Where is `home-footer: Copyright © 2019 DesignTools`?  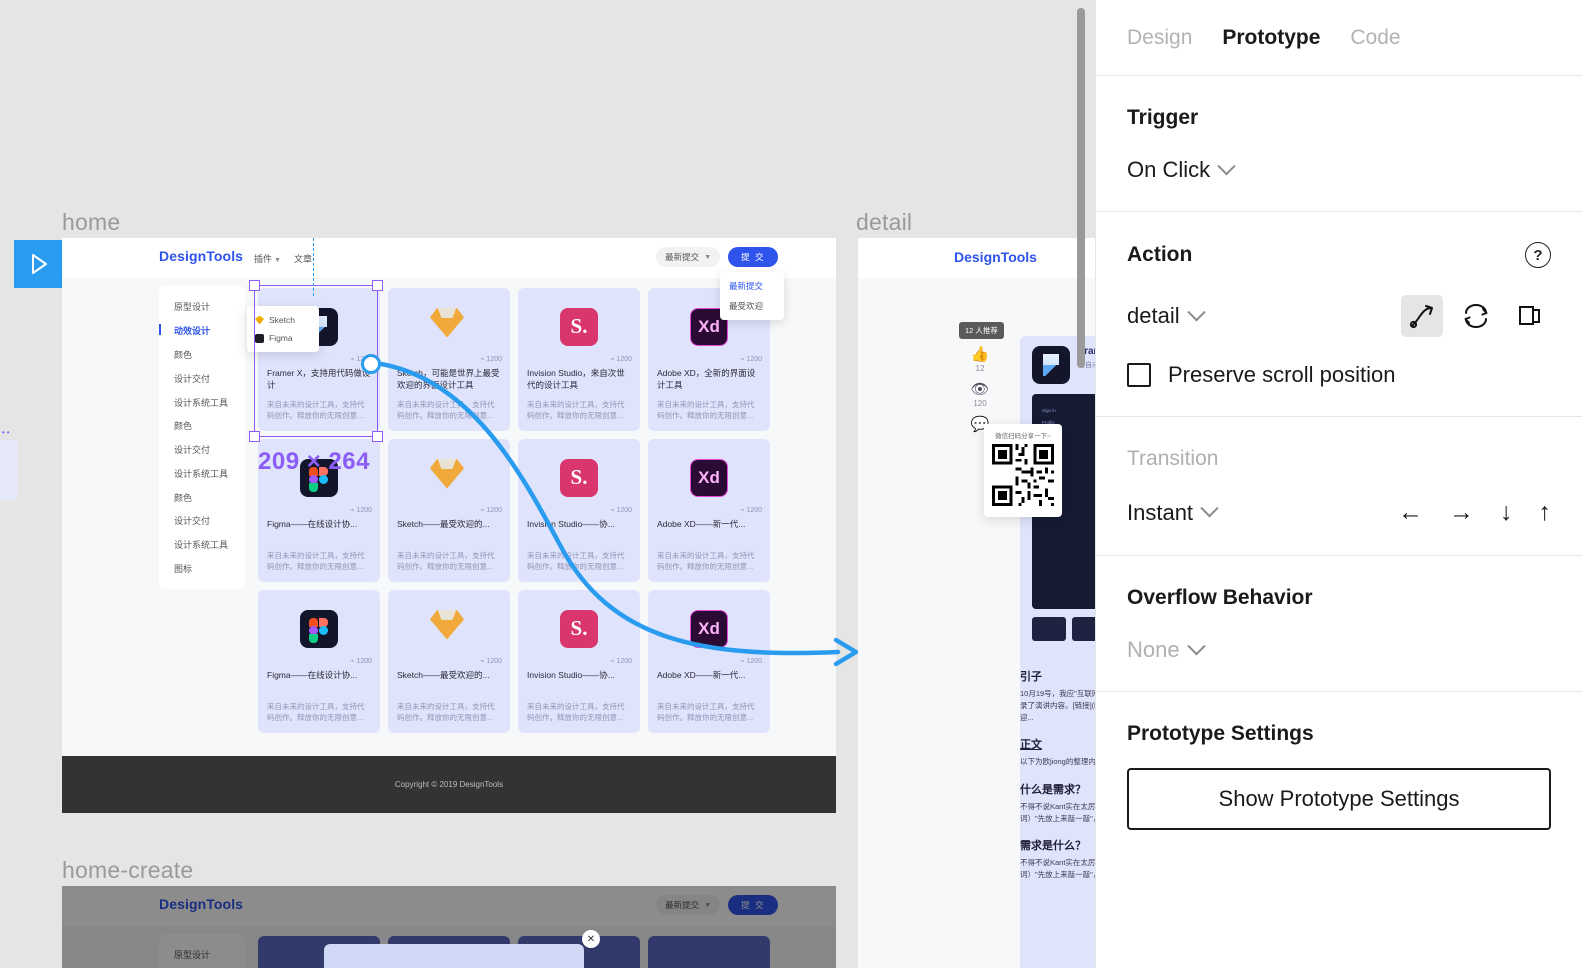 home-footer: Copyright © 2019 DesignTools is located at coordinates (449, 784).